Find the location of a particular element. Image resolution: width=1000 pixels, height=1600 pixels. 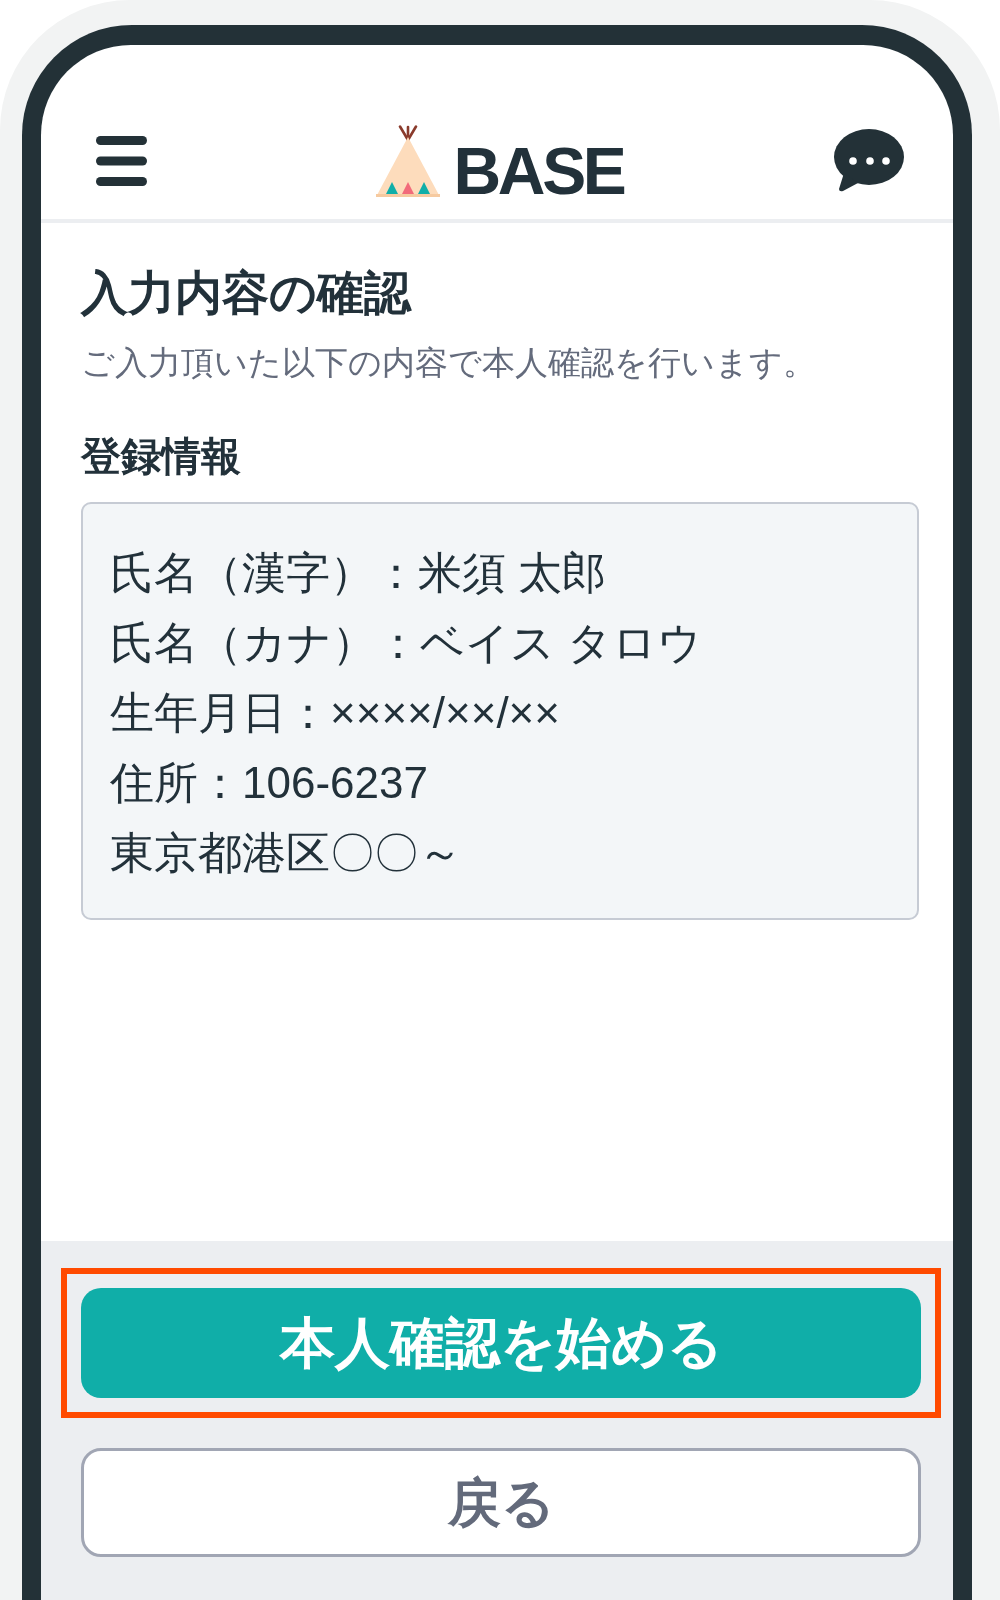

info-line: 住所：106-6237 is located at coordinates (269, 783).